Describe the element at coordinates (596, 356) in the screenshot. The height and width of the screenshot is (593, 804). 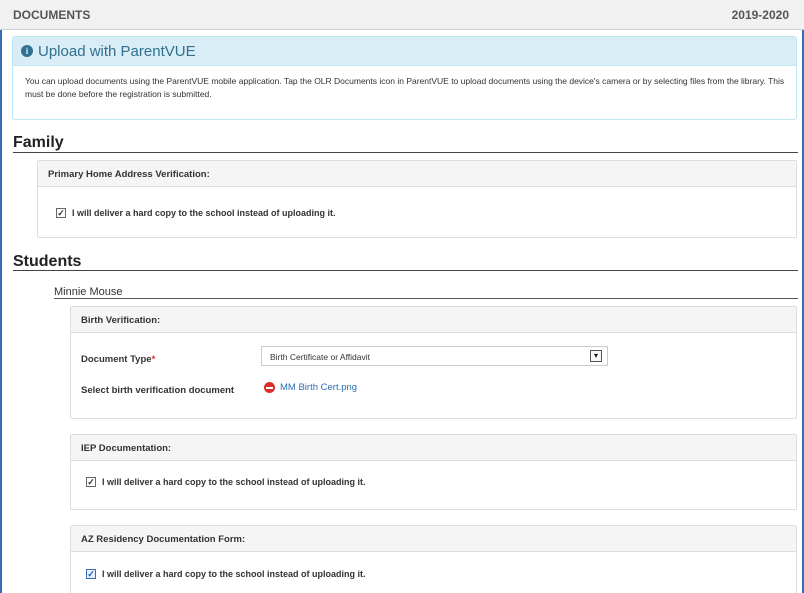
I see `chevron-down-icon: ▾` at that location.